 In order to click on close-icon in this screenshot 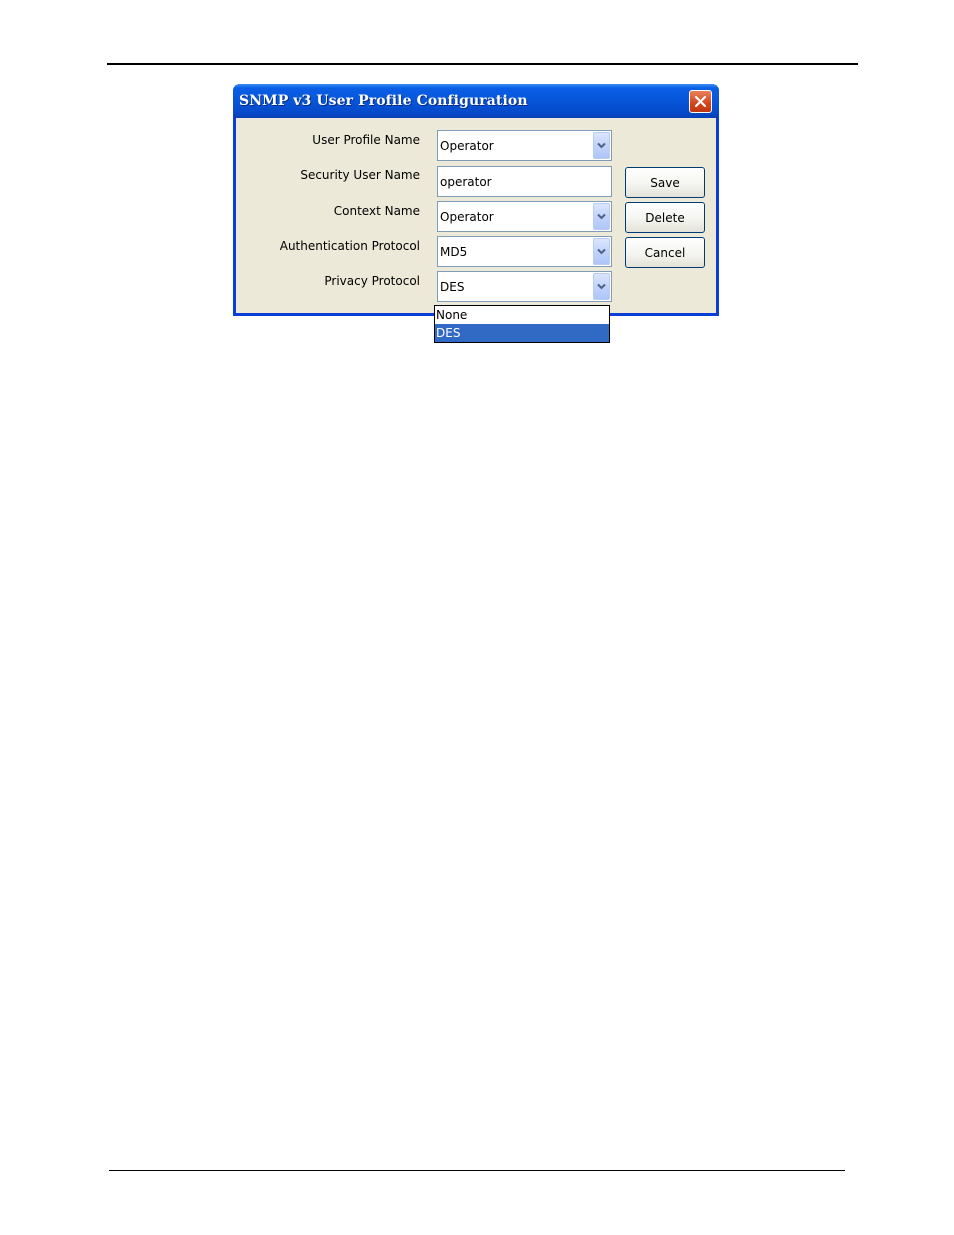, I will do `click(700, 101)`.